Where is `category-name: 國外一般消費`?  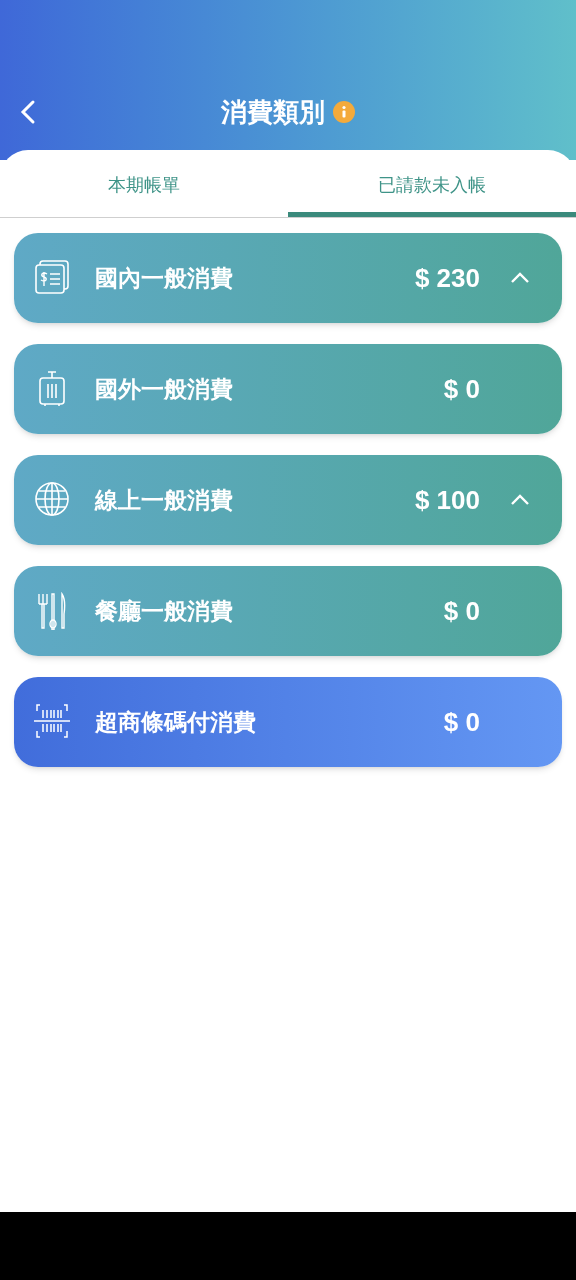
category-name: 國外一般消費 is located at coordinates (164, 389).